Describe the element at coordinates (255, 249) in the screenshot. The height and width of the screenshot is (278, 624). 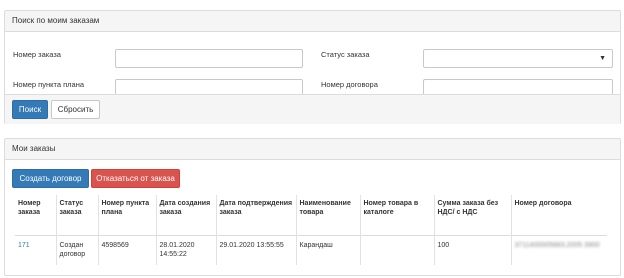
I see `cell-confirmed: 29.01.2020 13:55:55` at that location.